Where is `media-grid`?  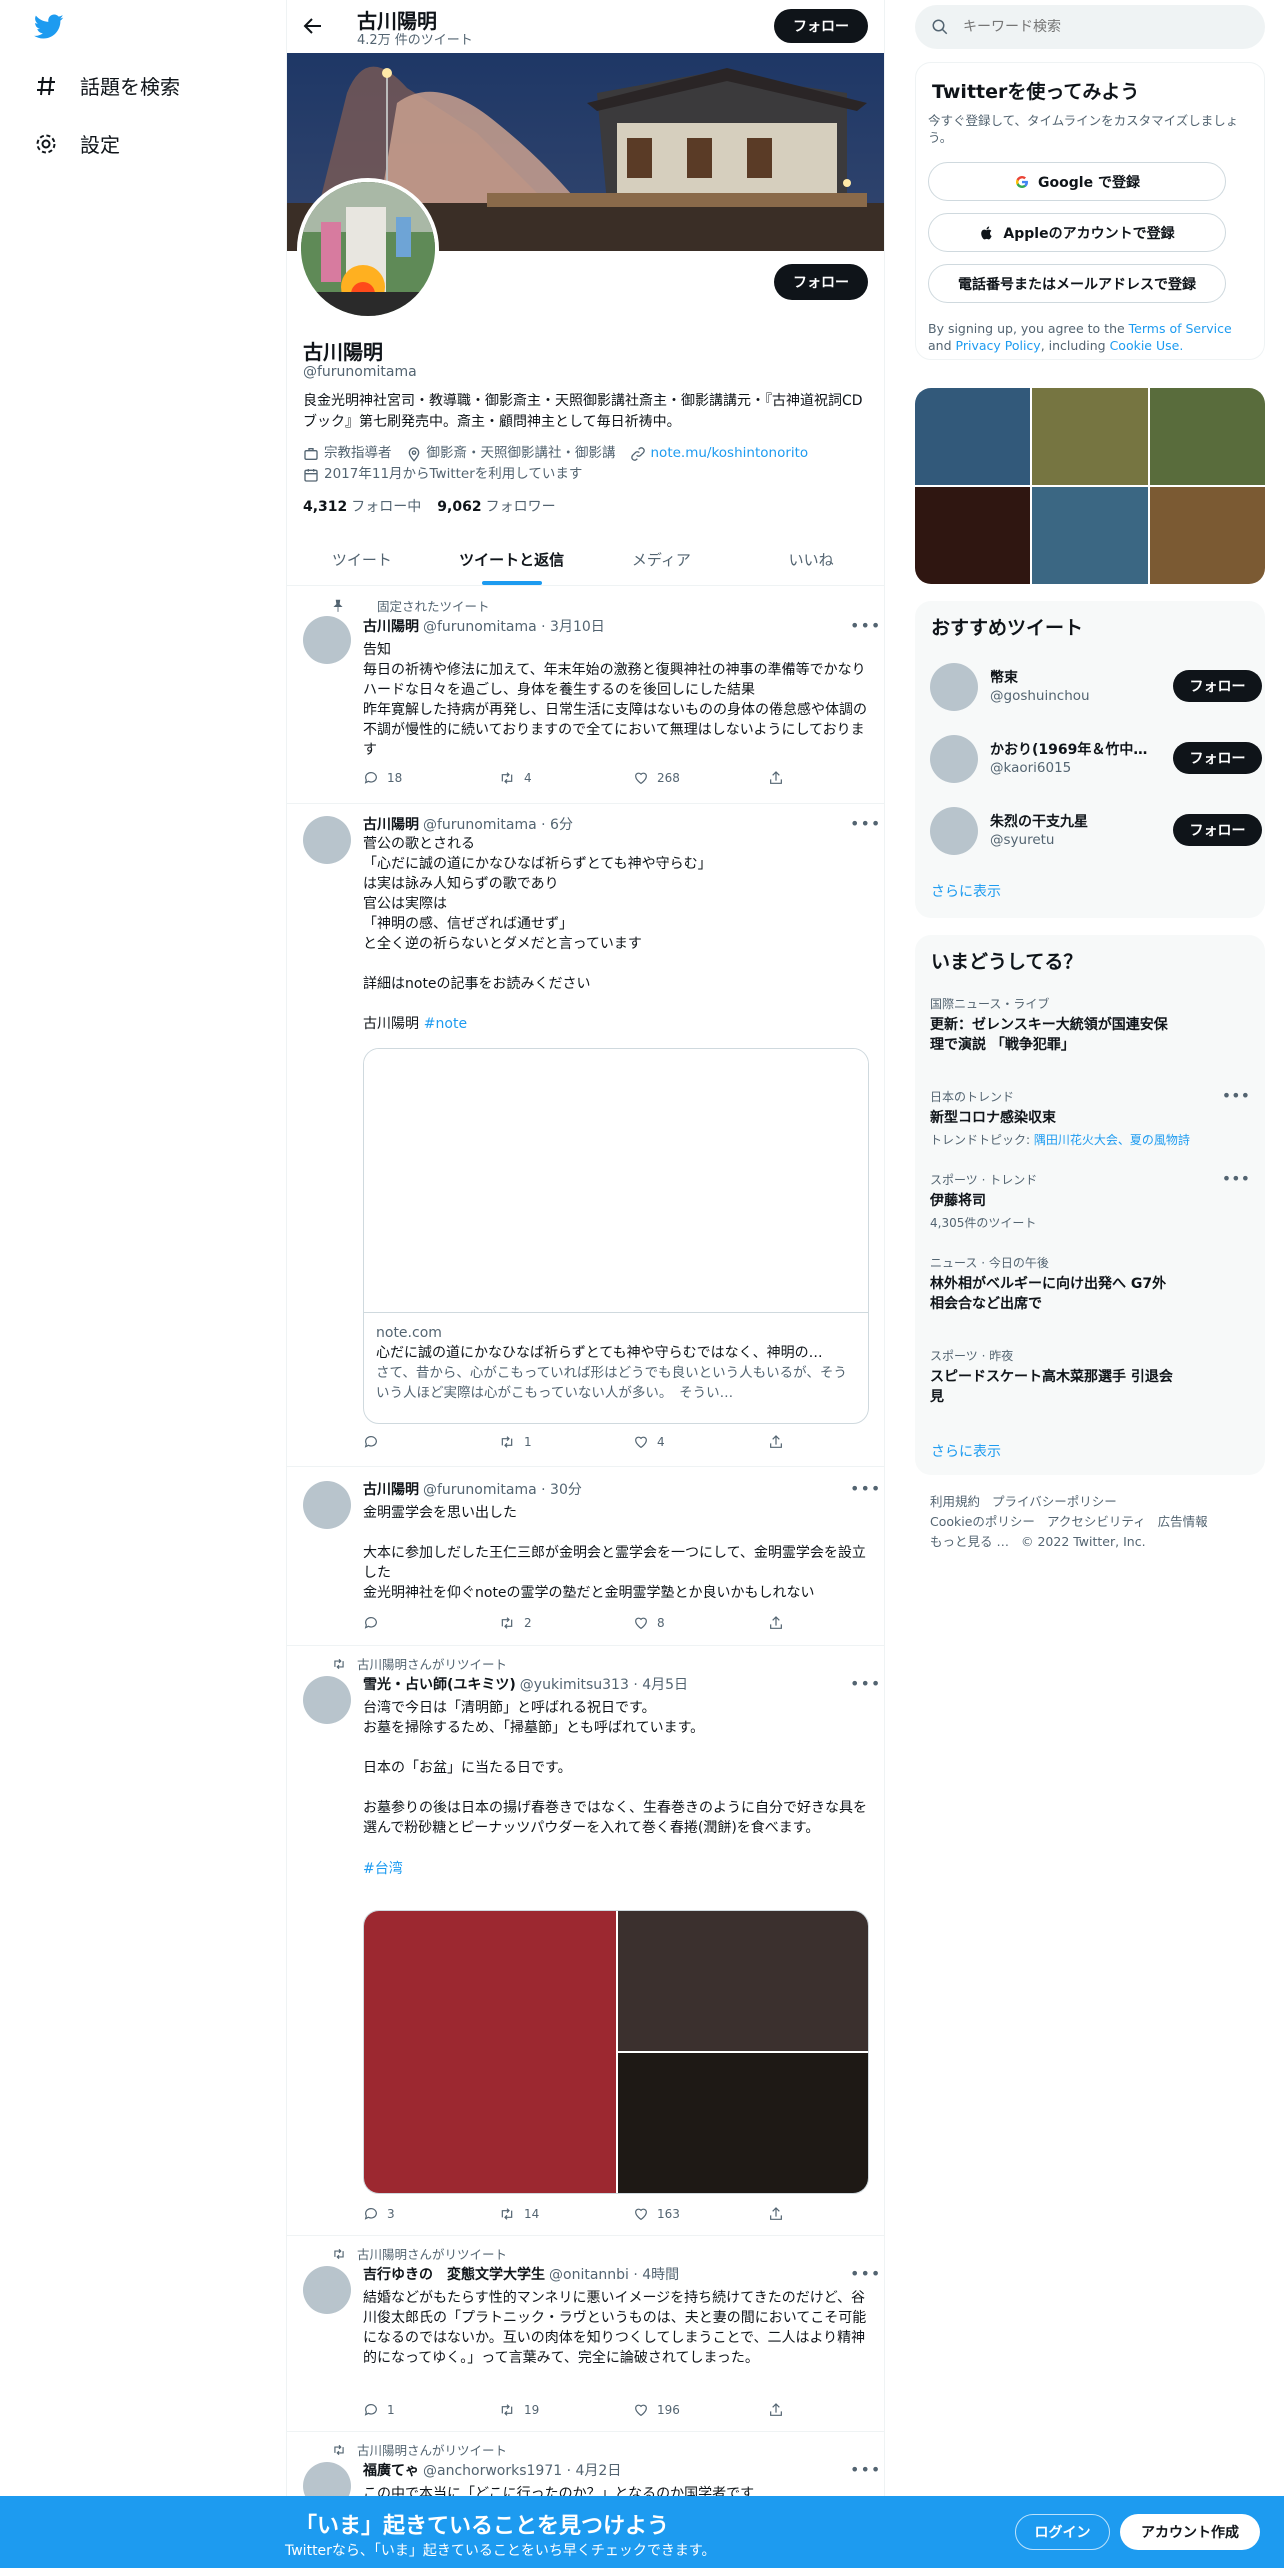
media-grid is located at coordinates (616, 2052).